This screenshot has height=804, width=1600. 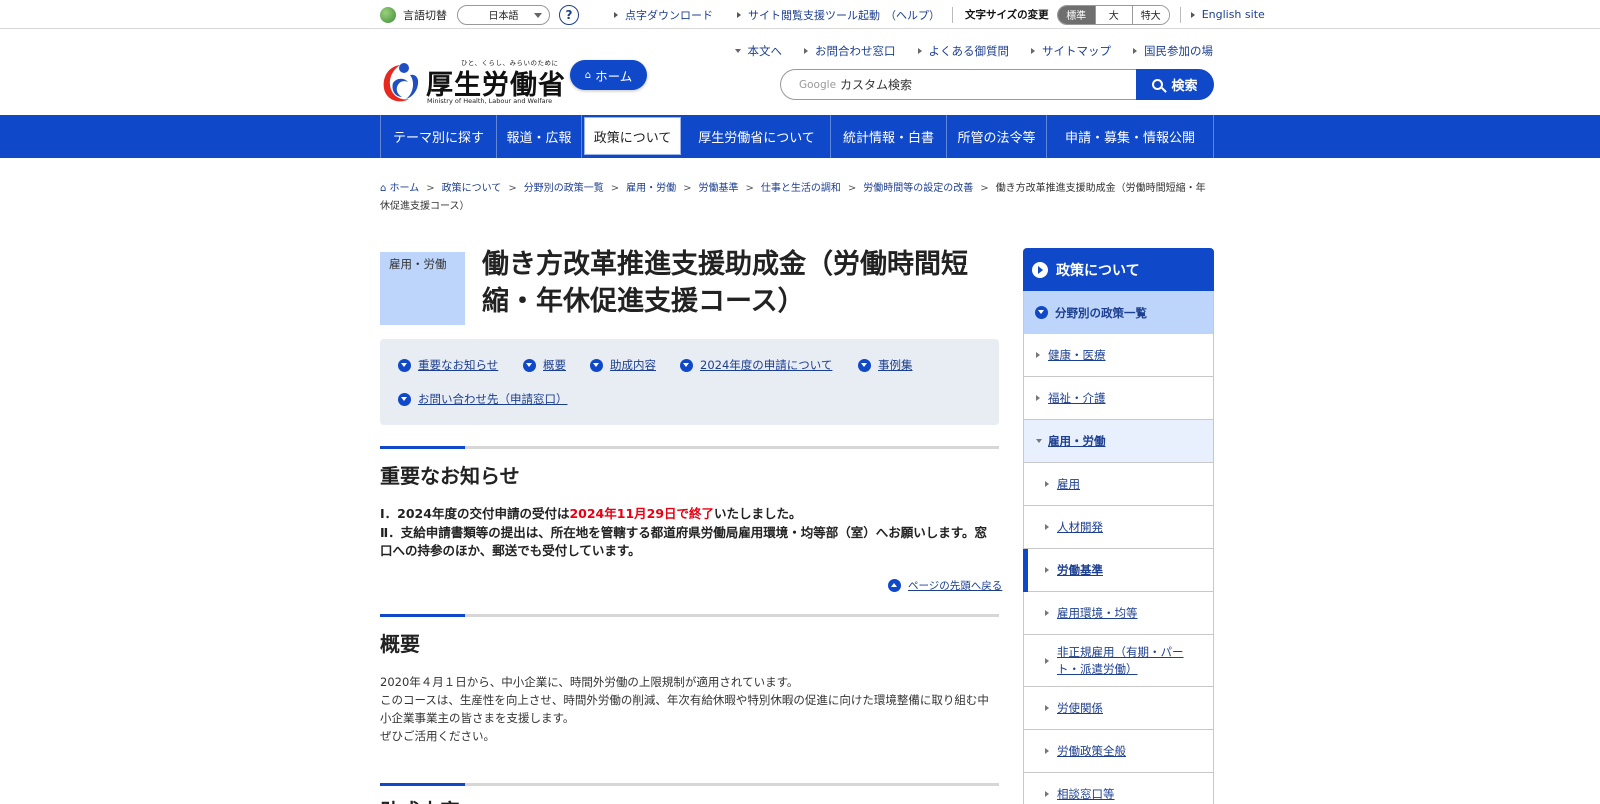 I want to click on header-links: 本文へ お問合わせ窓口 よくある御質問 サイトマップ 国民参加の場, so click(x=963, y=51).